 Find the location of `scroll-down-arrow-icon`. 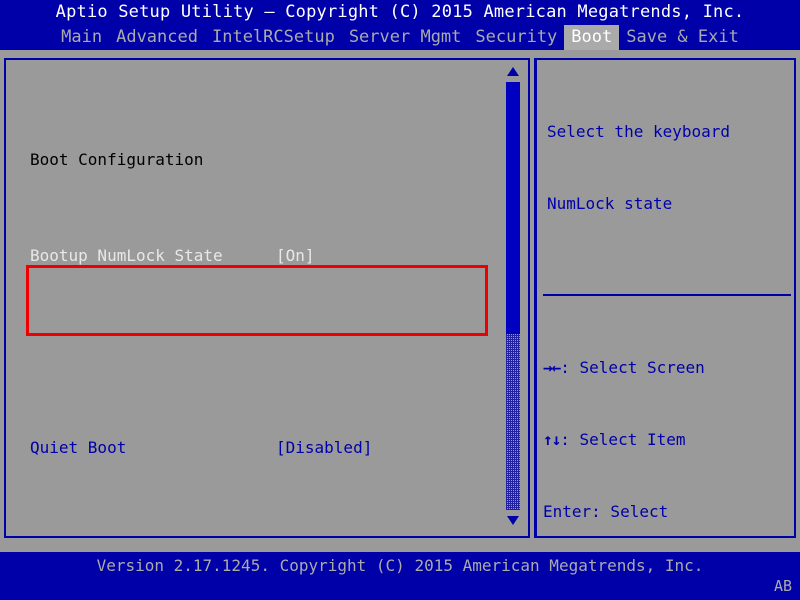

scroll-down-arrow-icon is located at coordinates (513, 520).